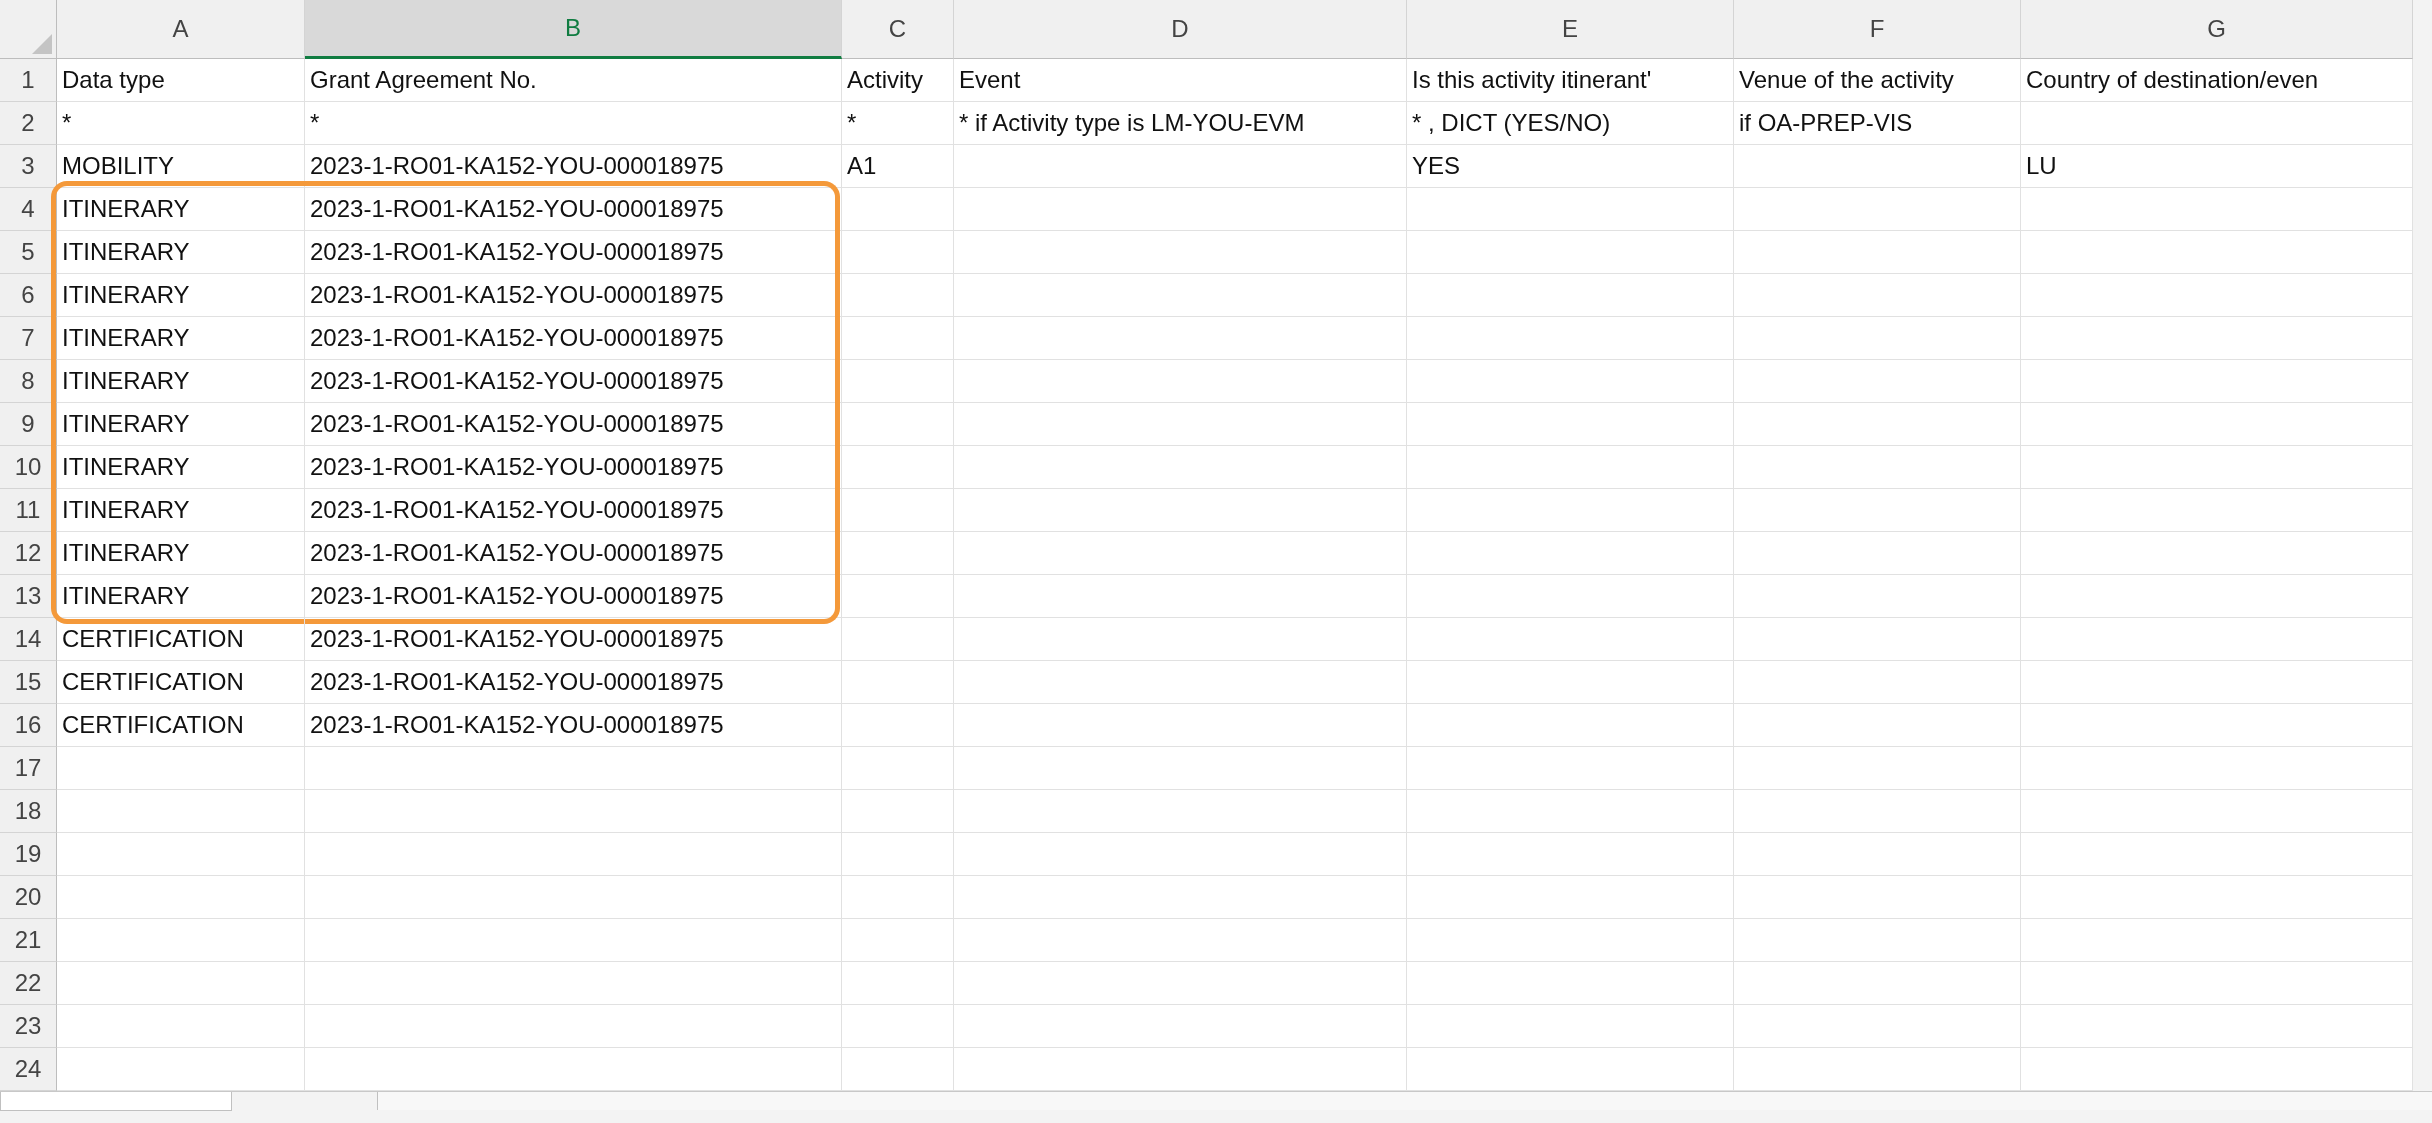  Describe the element at coordinates (28, 338) in the screenshot. I see `row-header: 7` at that location.